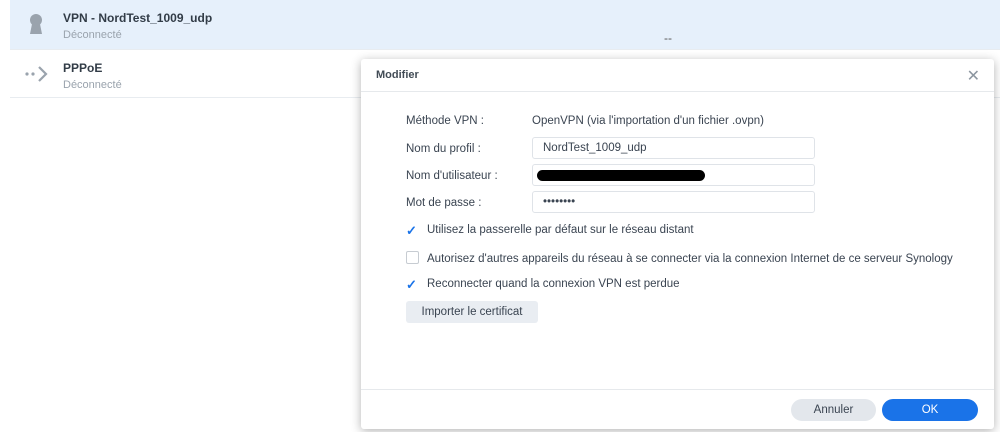  I want to click on ok-button: OK, so click(930, 410).